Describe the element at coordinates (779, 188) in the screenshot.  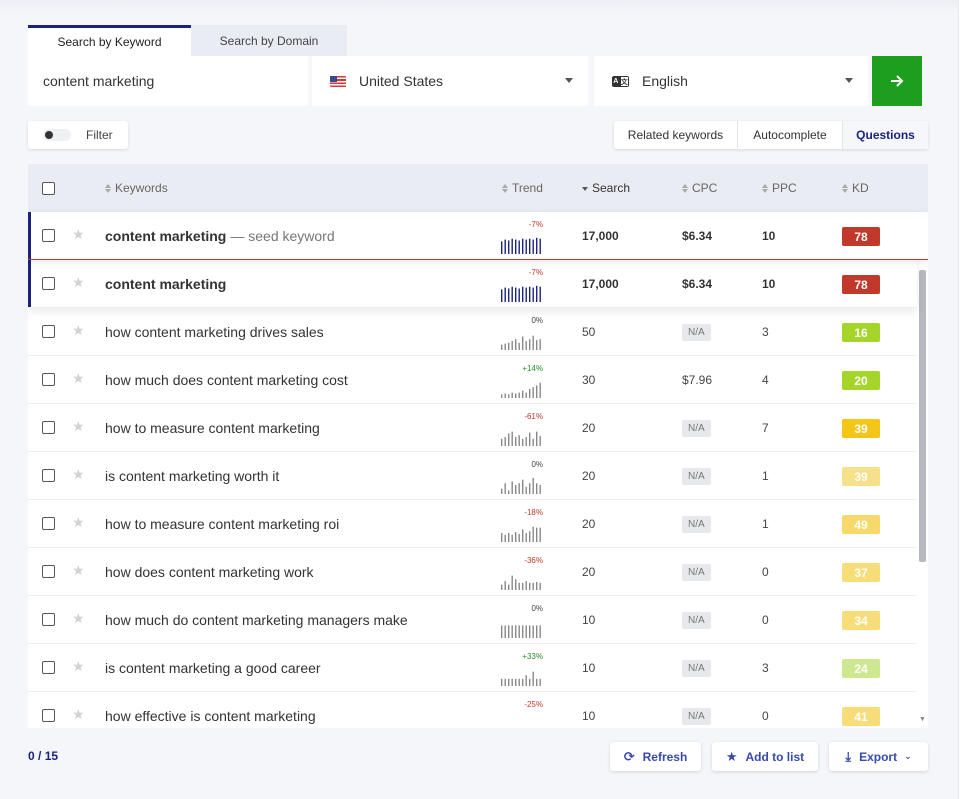
I see `col-ppc: PPC` at that location.